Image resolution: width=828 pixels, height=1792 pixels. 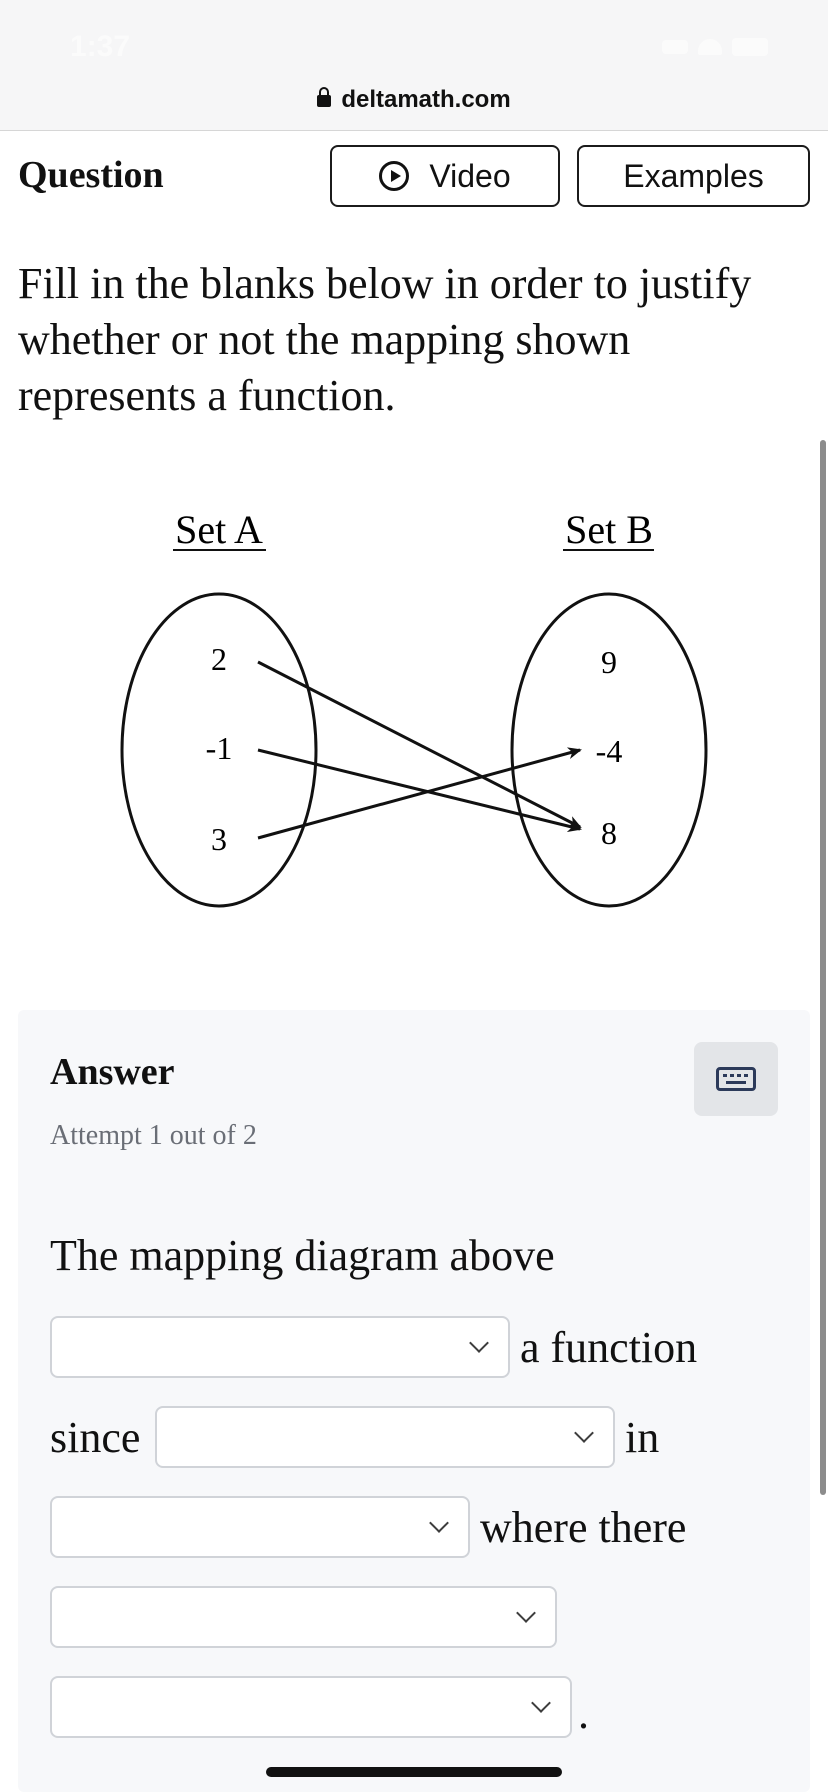 What do you see at coordinates (426, 99) in the screenshot?
I see `url-text: deltamath.com` at bounding box center [426, 99].